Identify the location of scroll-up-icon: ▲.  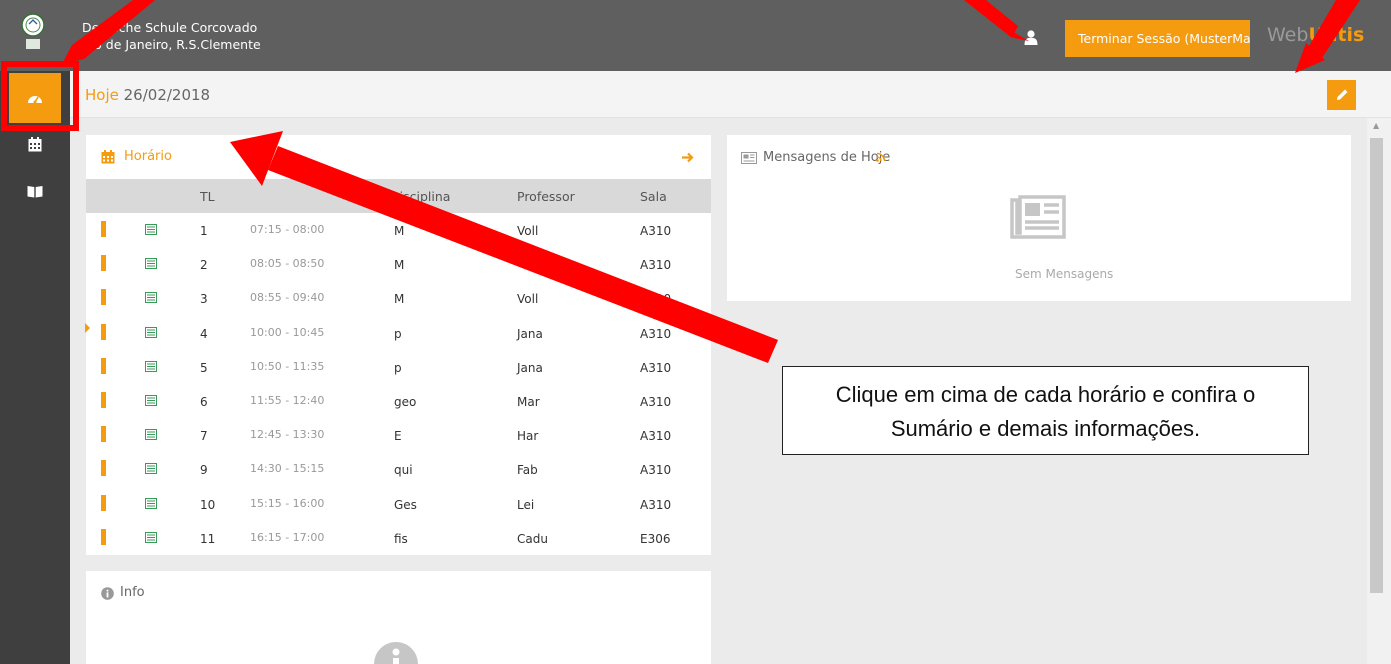
(1376, 125).